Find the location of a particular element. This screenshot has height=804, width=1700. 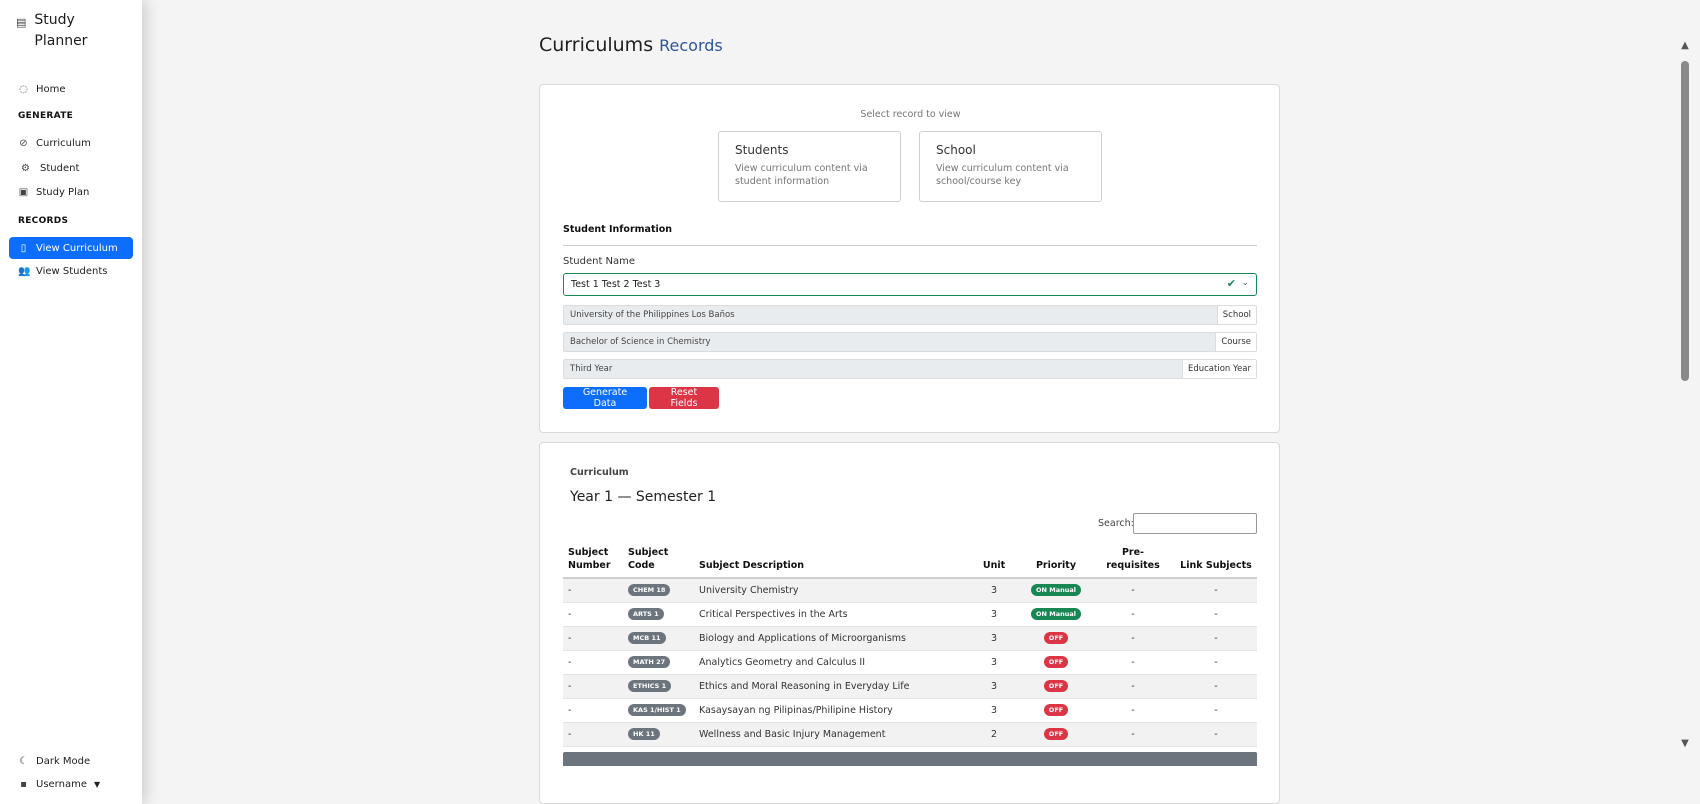

cell-subject-code: KAS 1/HIST 1 is located at coordinates (658, 710).